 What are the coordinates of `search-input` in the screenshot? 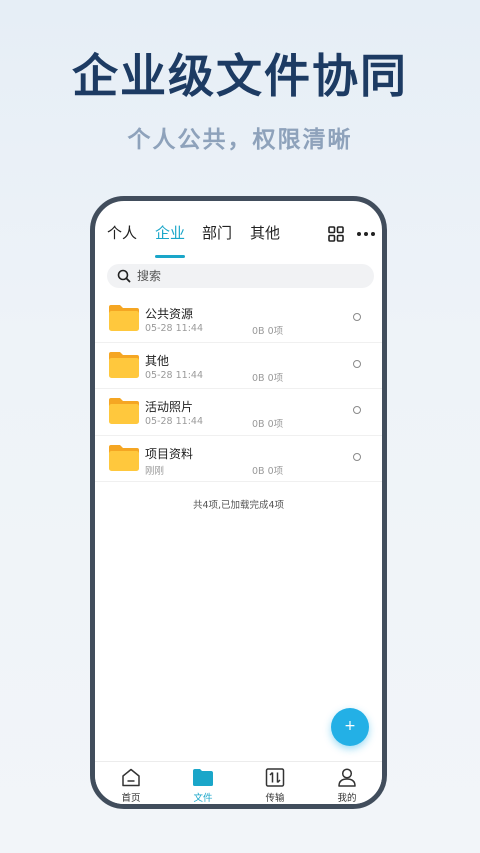 It's located at (247, 276).